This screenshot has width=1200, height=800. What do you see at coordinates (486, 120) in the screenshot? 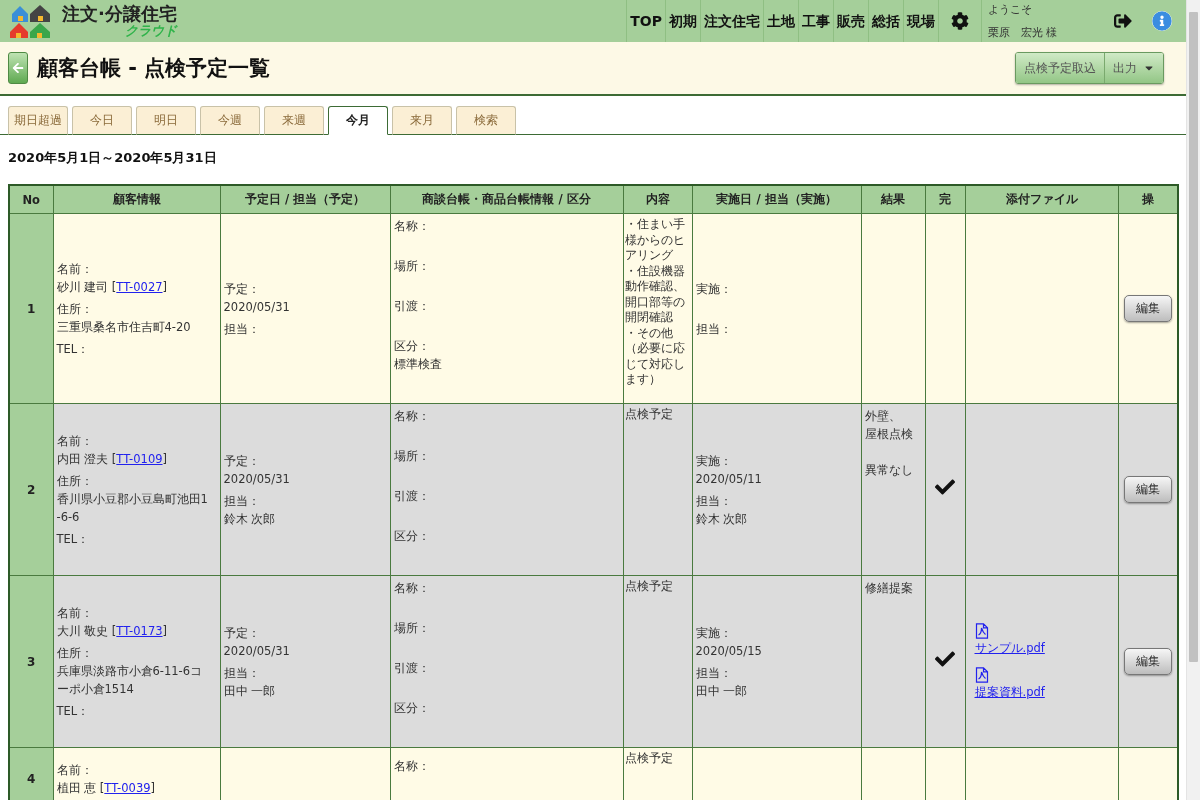
I see `tab: 検索` at bounding box center [486, 120].